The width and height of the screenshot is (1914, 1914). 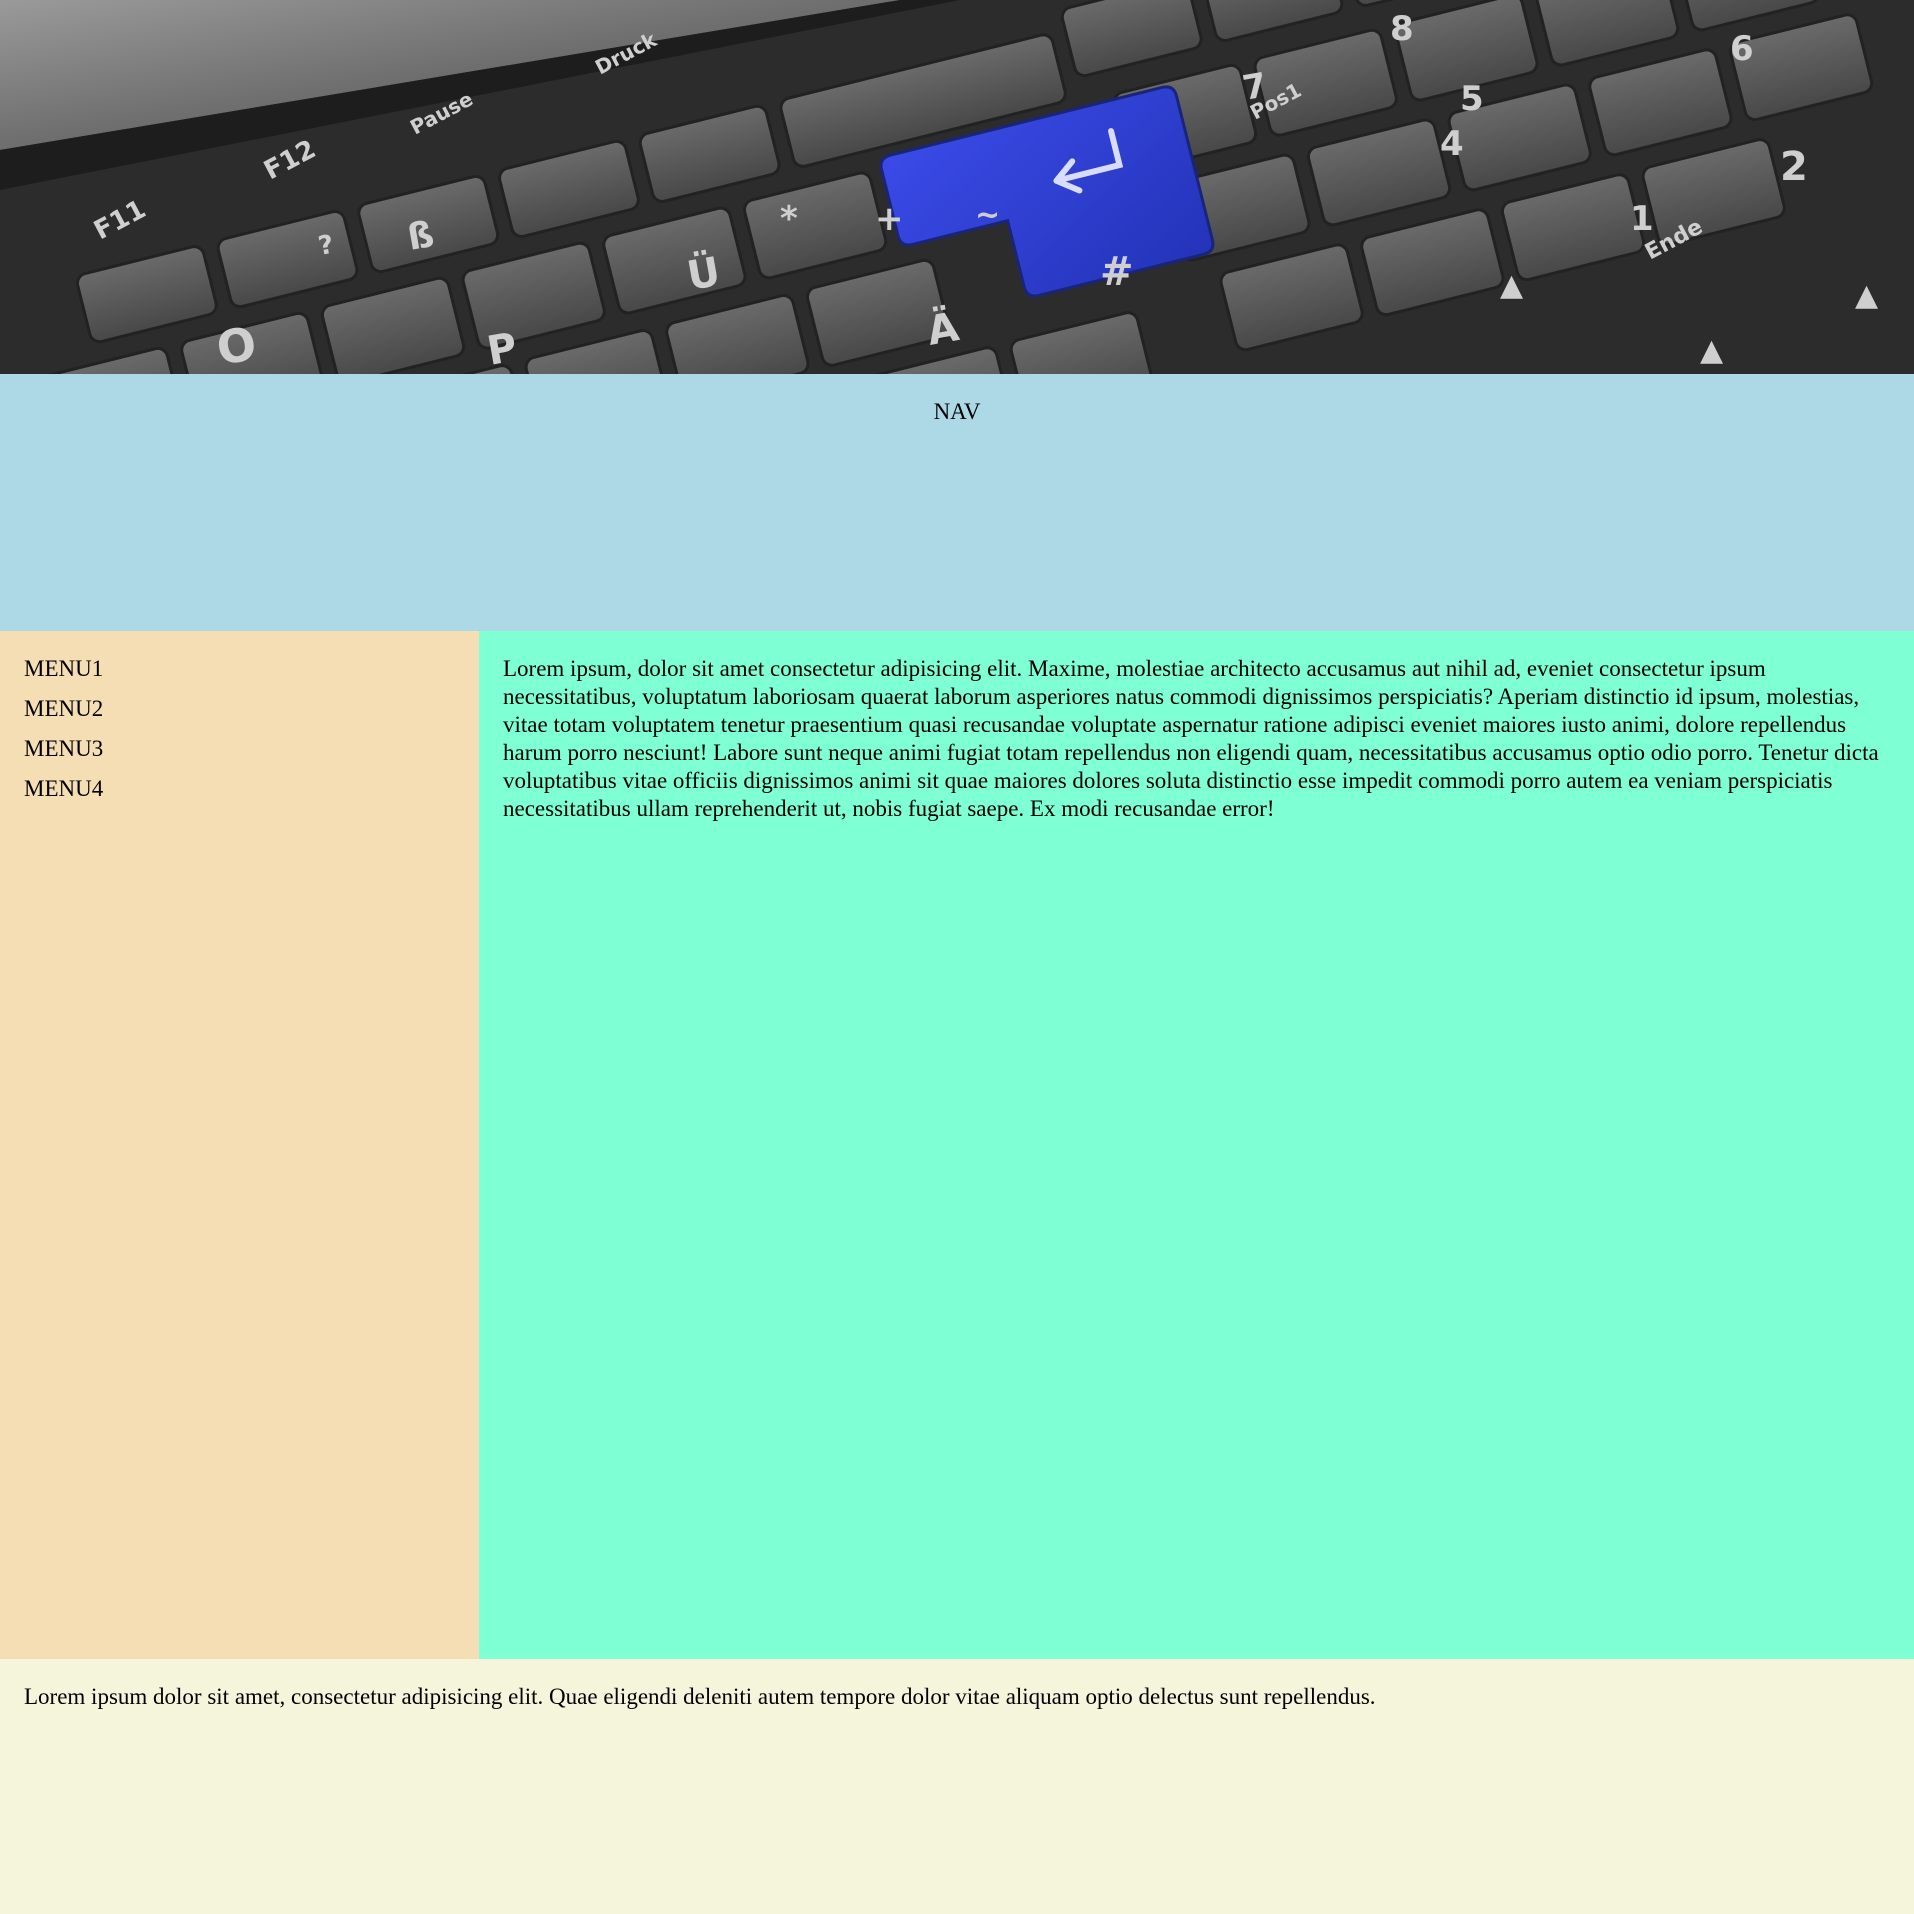 I want to click on nav-bar: NAV, so click(x=957, y=502).